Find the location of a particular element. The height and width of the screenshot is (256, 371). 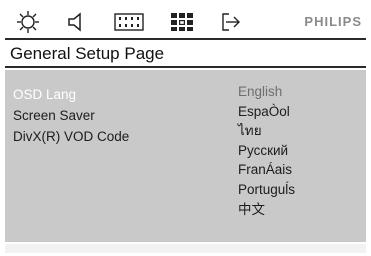

exit-arrow-icon is located at coordinates (231, 22).